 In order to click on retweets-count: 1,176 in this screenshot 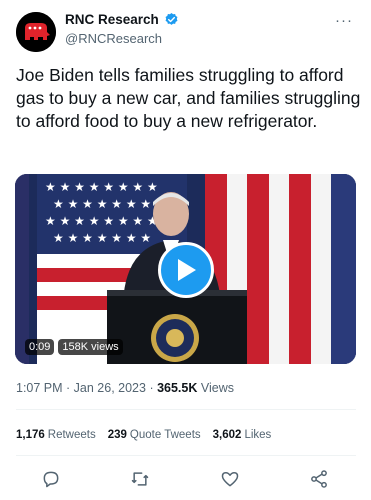, I will do `click(30, 435)`.